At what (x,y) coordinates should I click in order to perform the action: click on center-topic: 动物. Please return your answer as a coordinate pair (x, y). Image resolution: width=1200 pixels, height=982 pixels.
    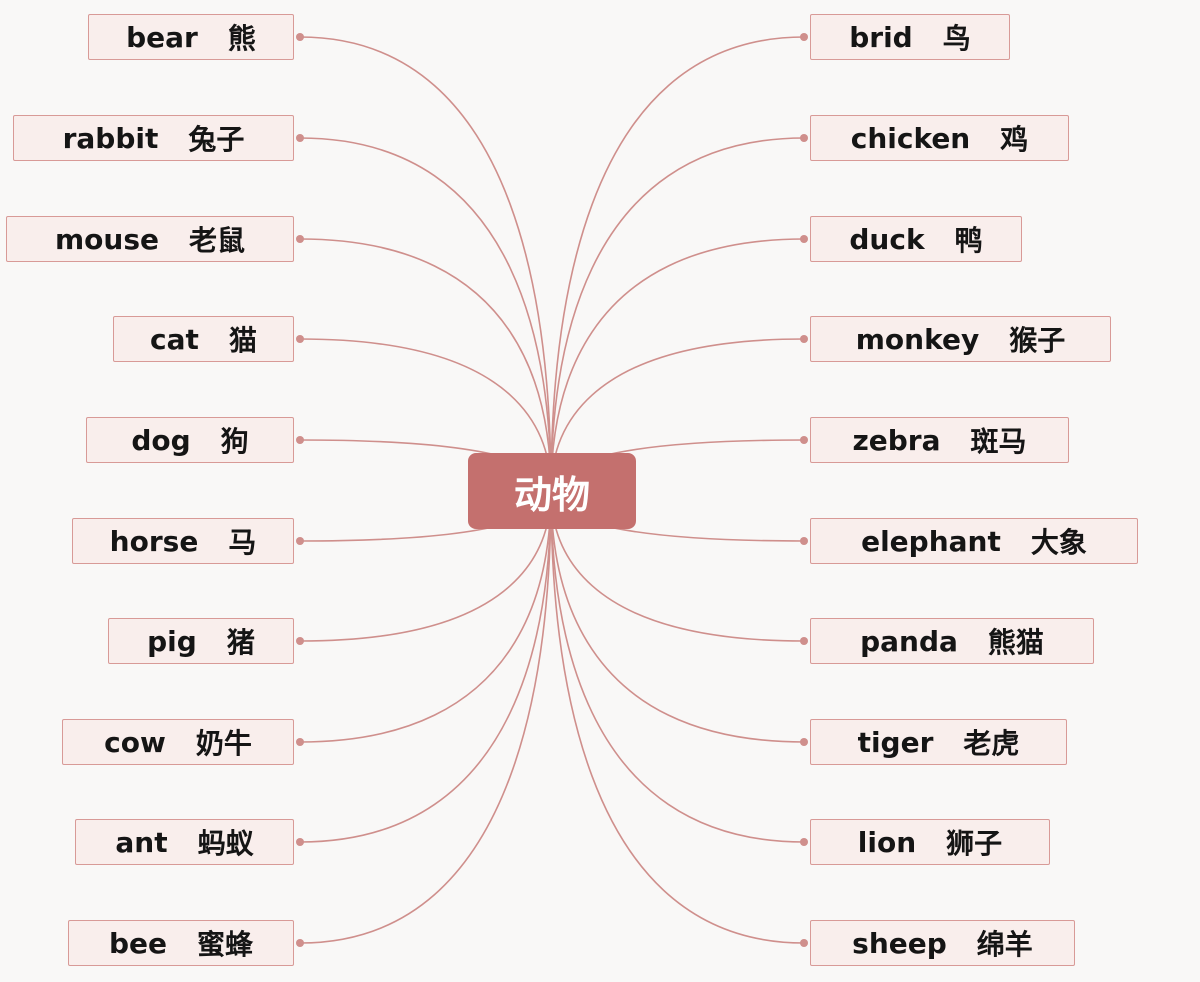
    Looking at the image, I should click on (552, 491).